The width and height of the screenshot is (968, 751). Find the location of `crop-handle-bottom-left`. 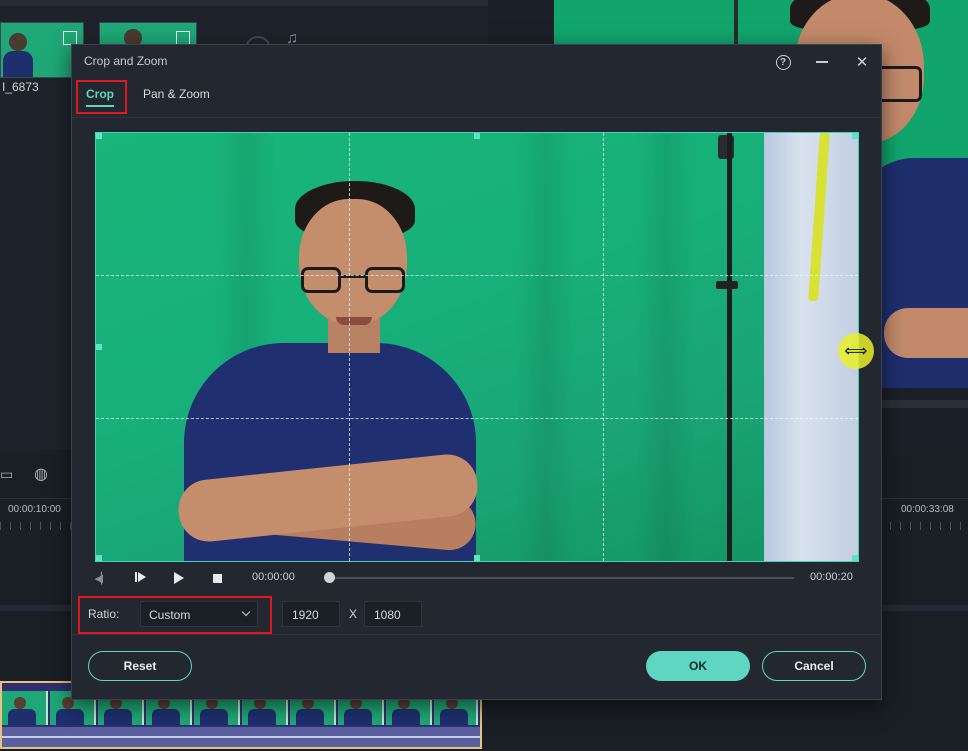

crop-handle-bottom-left is located at coordinates (99, 558).